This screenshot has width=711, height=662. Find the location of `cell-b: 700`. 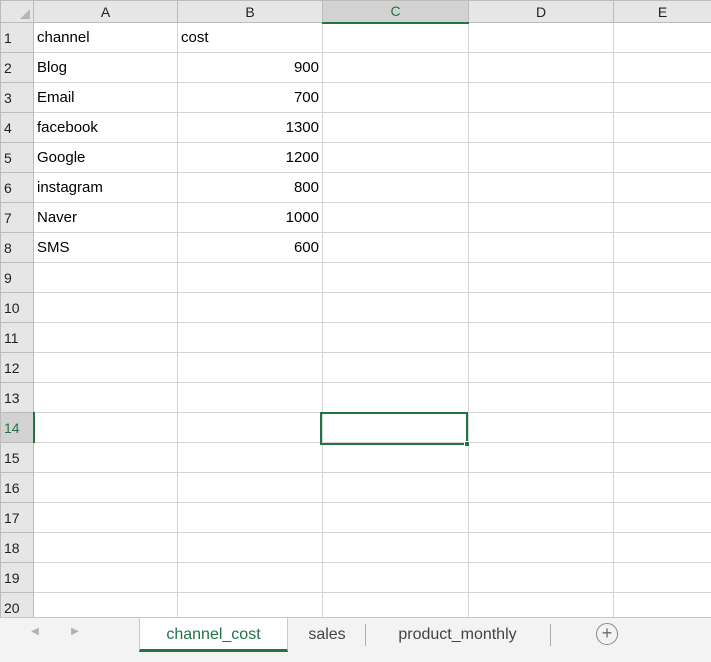

cell-b: 700 is located at coordinates (250, 97).